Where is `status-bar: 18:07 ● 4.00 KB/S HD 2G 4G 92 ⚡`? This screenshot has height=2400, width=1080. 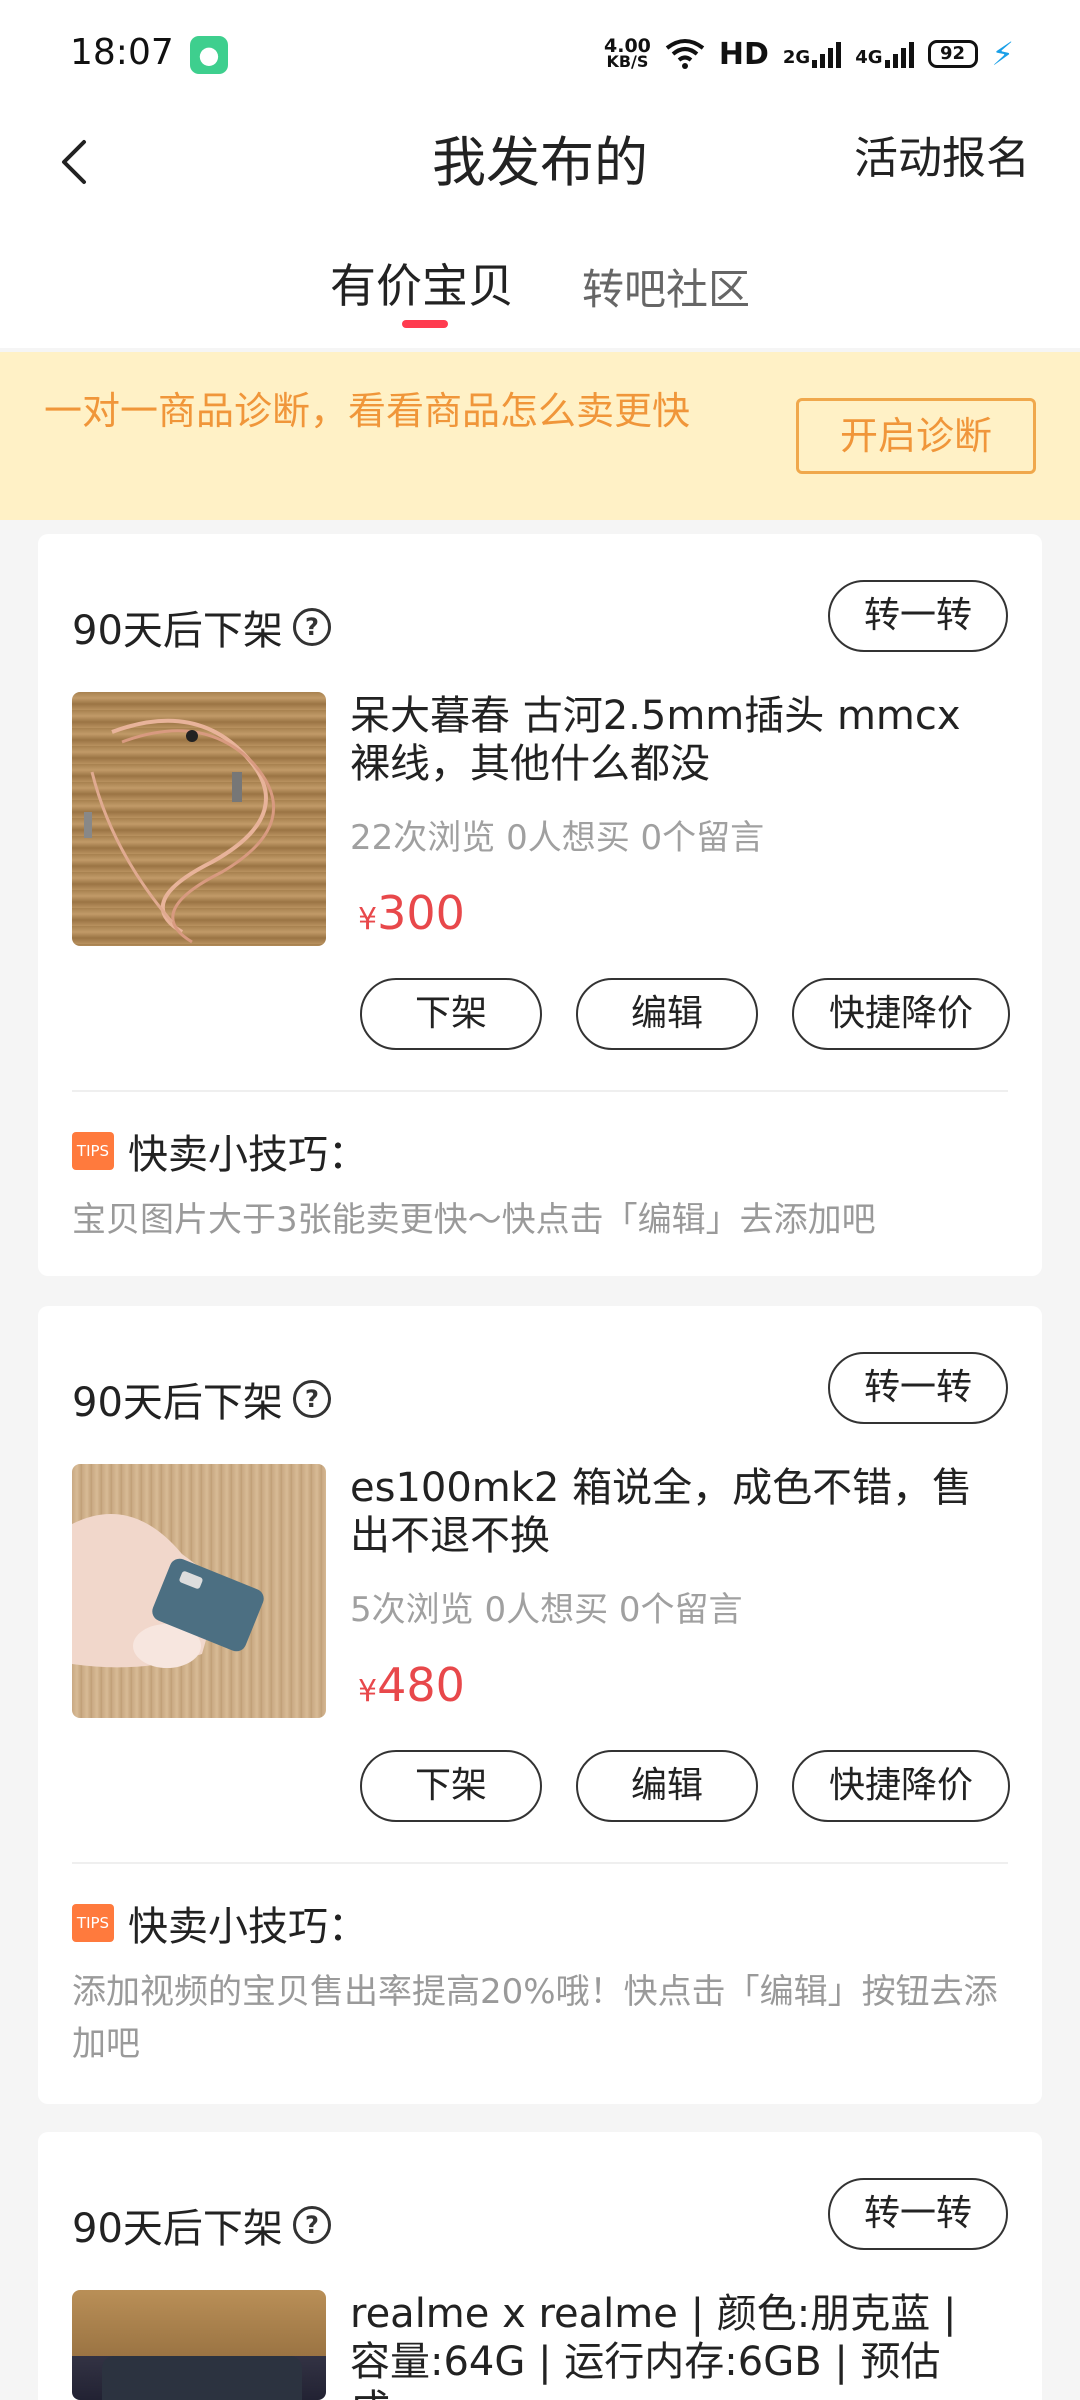
status-bar: 18:07 ● 4.00 KB/S HD 2G 4G 92 ⚡ is located at coordinates (540, 54).